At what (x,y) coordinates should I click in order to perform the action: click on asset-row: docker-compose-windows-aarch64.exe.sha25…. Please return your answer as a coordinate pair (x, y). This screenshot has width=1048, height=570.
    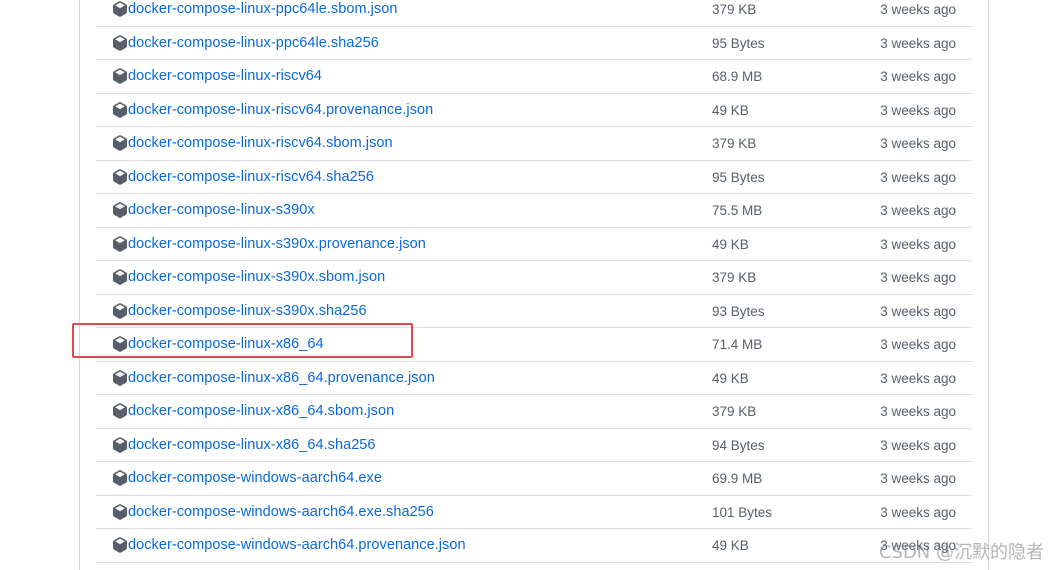
    Looking at the image, I should click on (534, 512).